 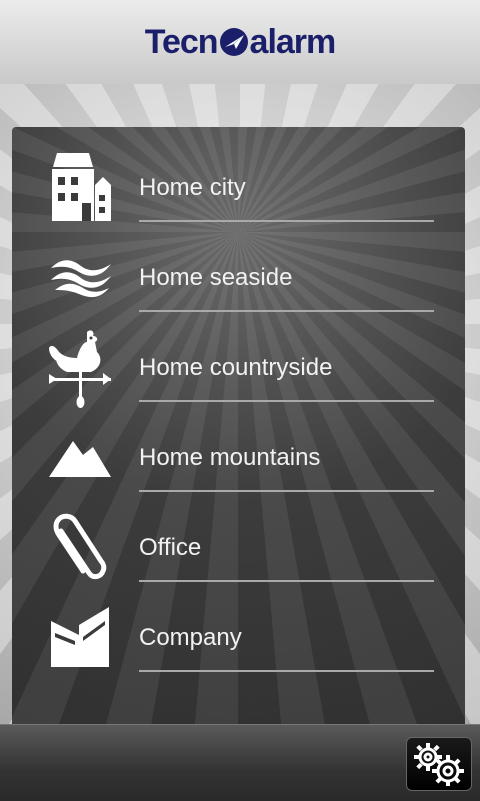 What do you see at coordinates (170, 547) in the screenshot?
I see `list-item-label: Office` at bounding box center [170, 547].